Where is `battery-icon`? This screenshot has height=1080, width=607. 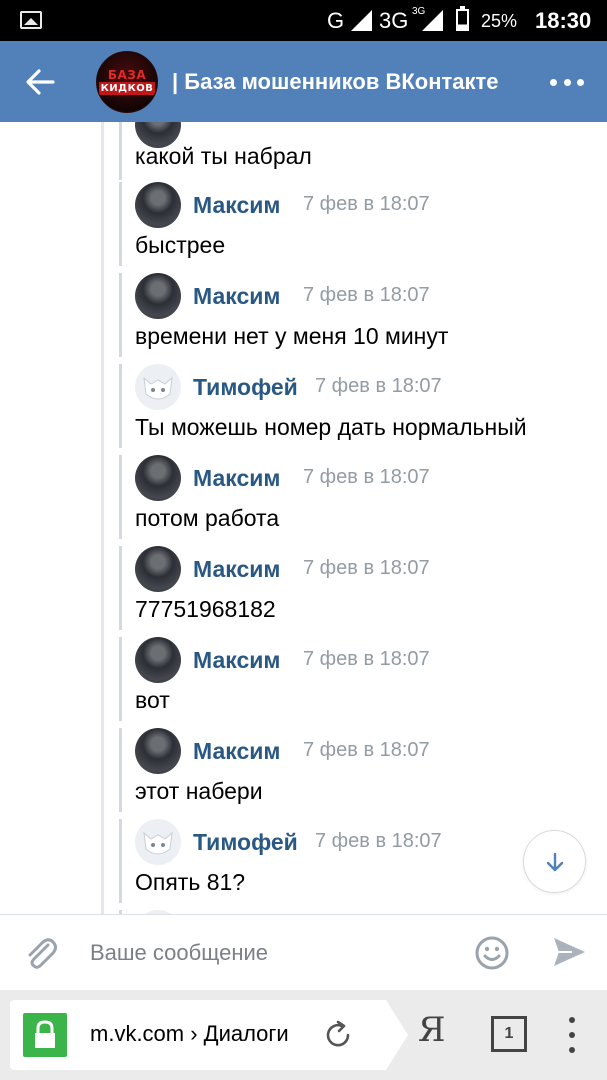
battery-icon is located at coordinates (462, 18).